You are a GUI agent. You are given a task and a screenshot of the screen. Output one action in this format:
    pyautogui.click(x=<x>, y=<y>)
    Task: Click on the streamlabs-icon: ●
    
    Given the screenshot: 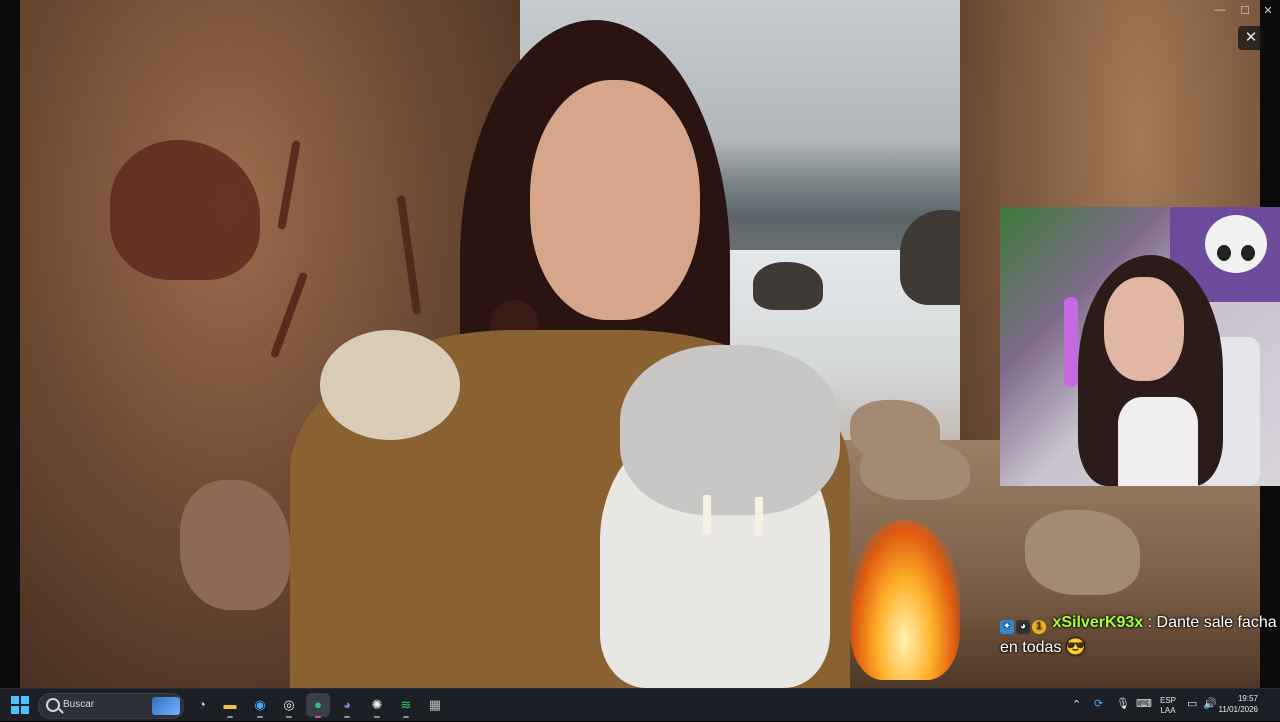 What is the action you would take?
    pyautogui.click(x=318, y=704)
    